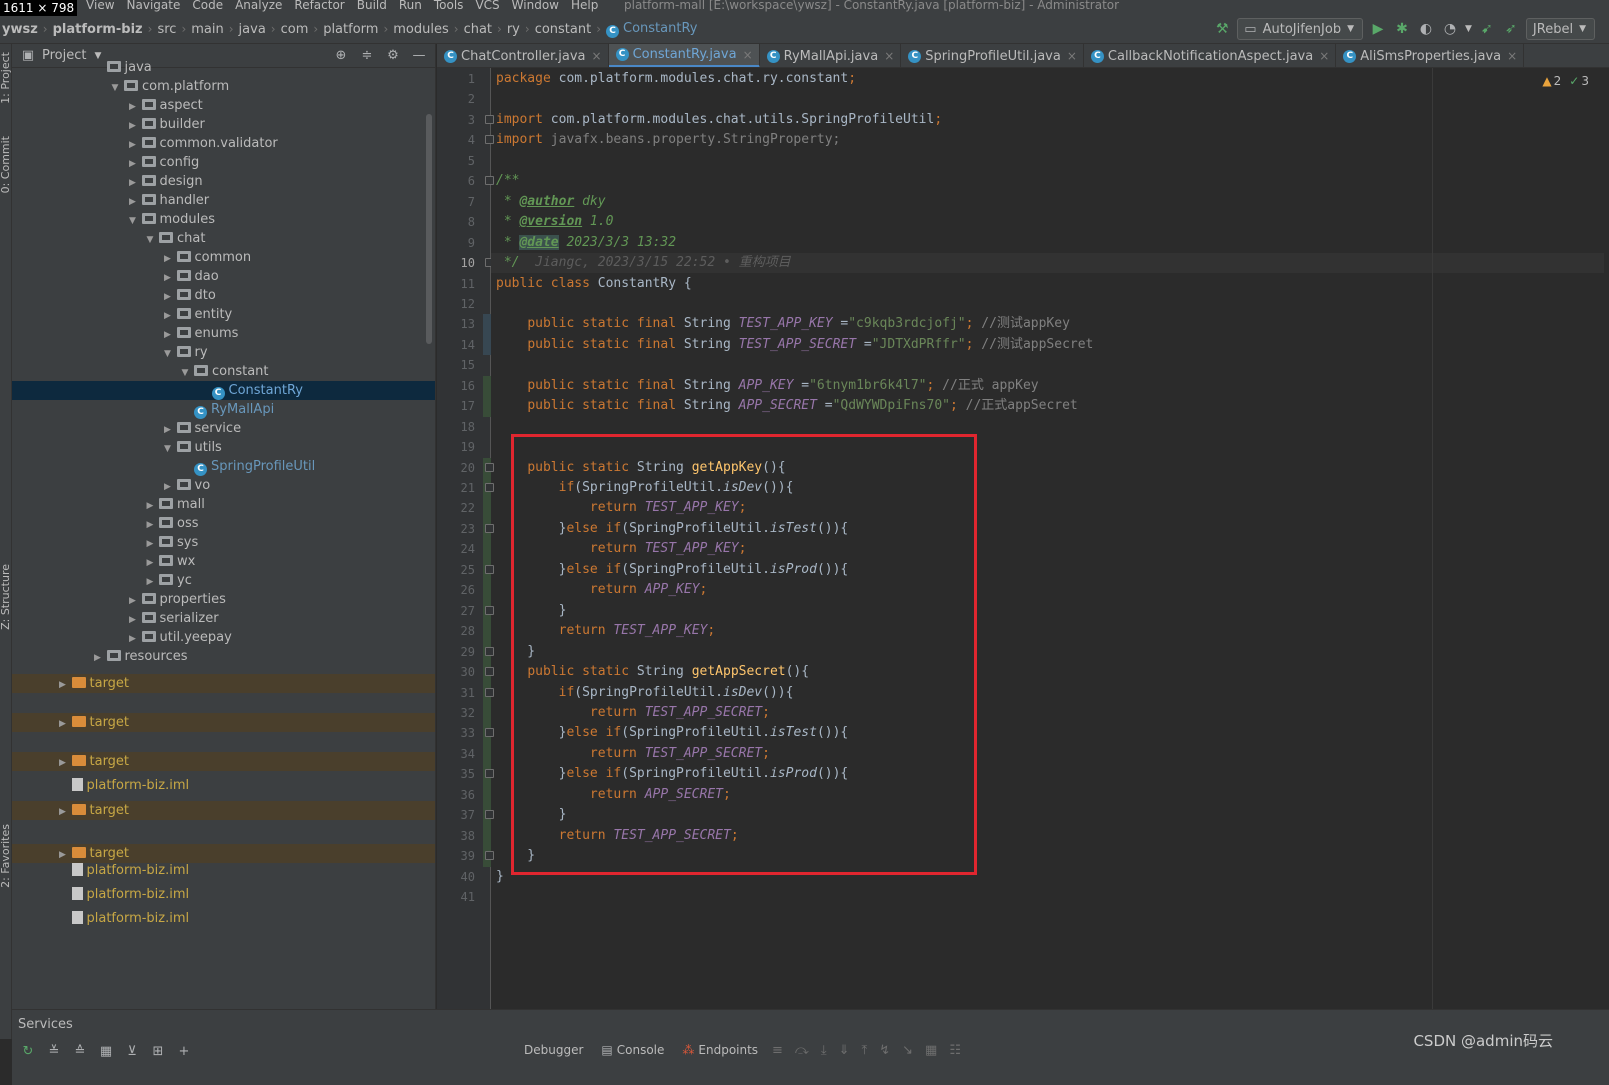  Describe the element at coordinates (478, 29) in the screenshot. I see `breadcrumb-item: chat` at that location.